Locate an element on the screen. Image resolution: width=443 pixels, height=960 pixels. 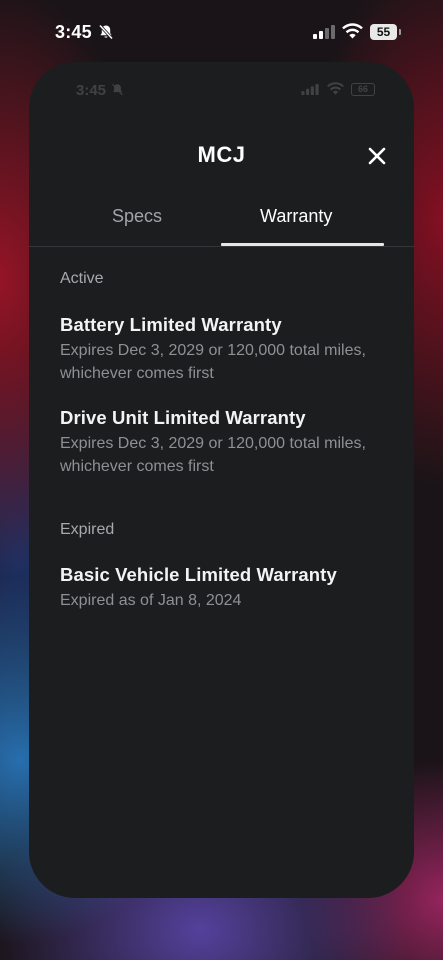
section-label-expired: Expired is located at coordinates (87, 529).